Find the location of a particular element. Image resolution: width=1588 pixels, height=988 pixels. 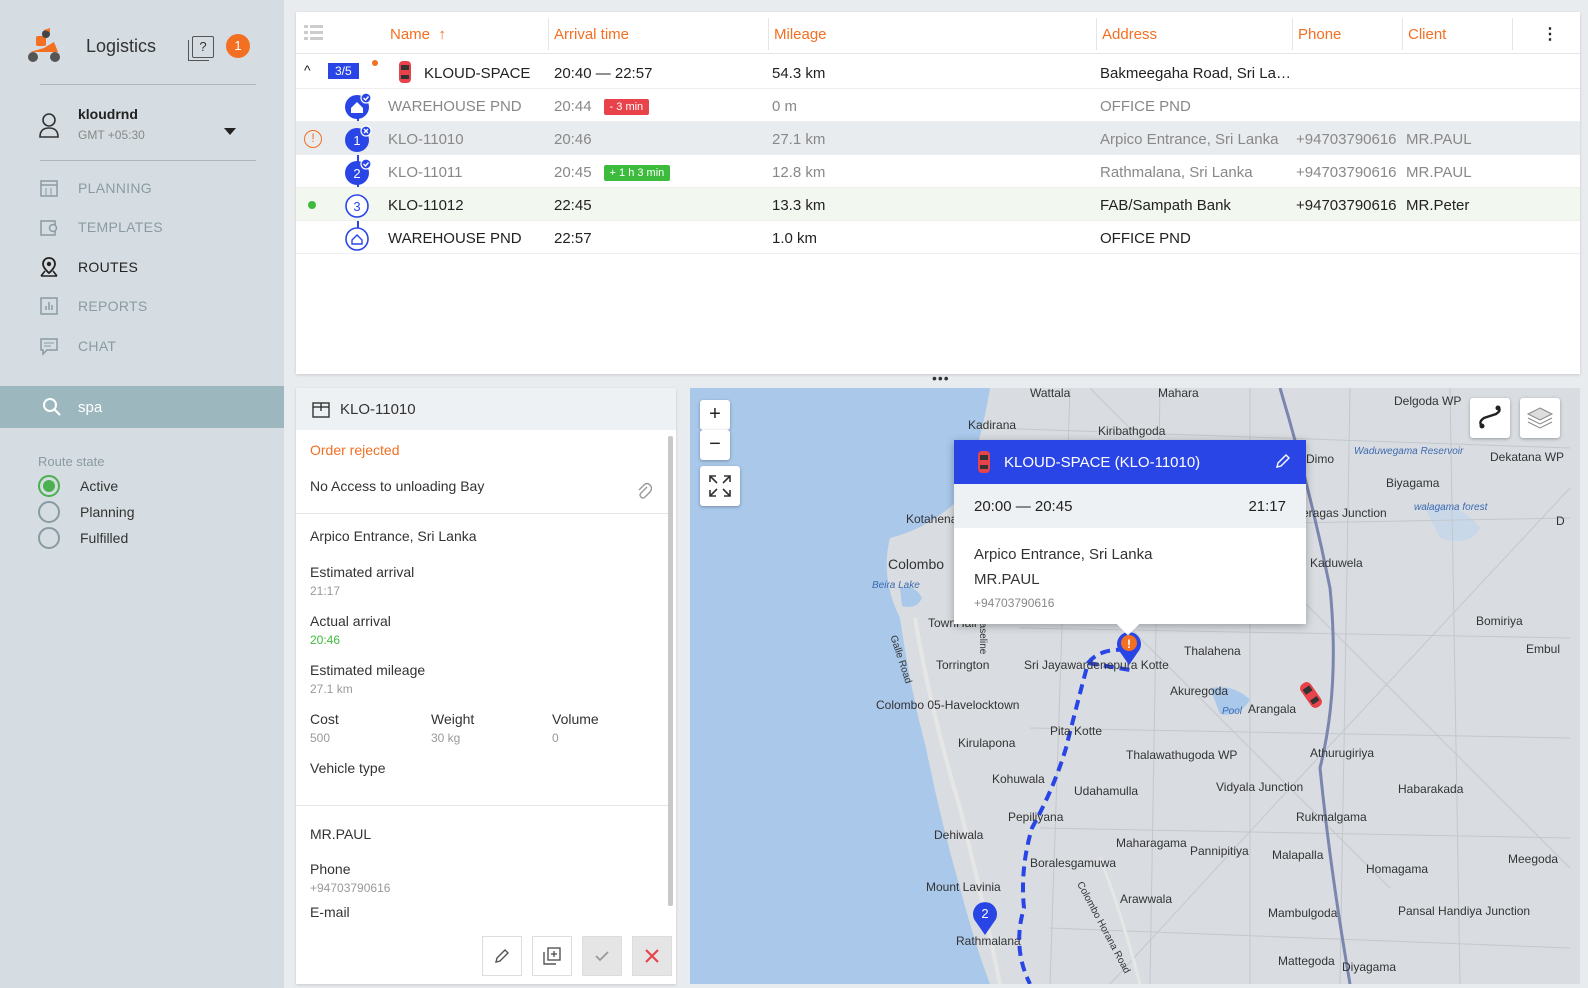

layers-button is located at coordinates (1540, 418).